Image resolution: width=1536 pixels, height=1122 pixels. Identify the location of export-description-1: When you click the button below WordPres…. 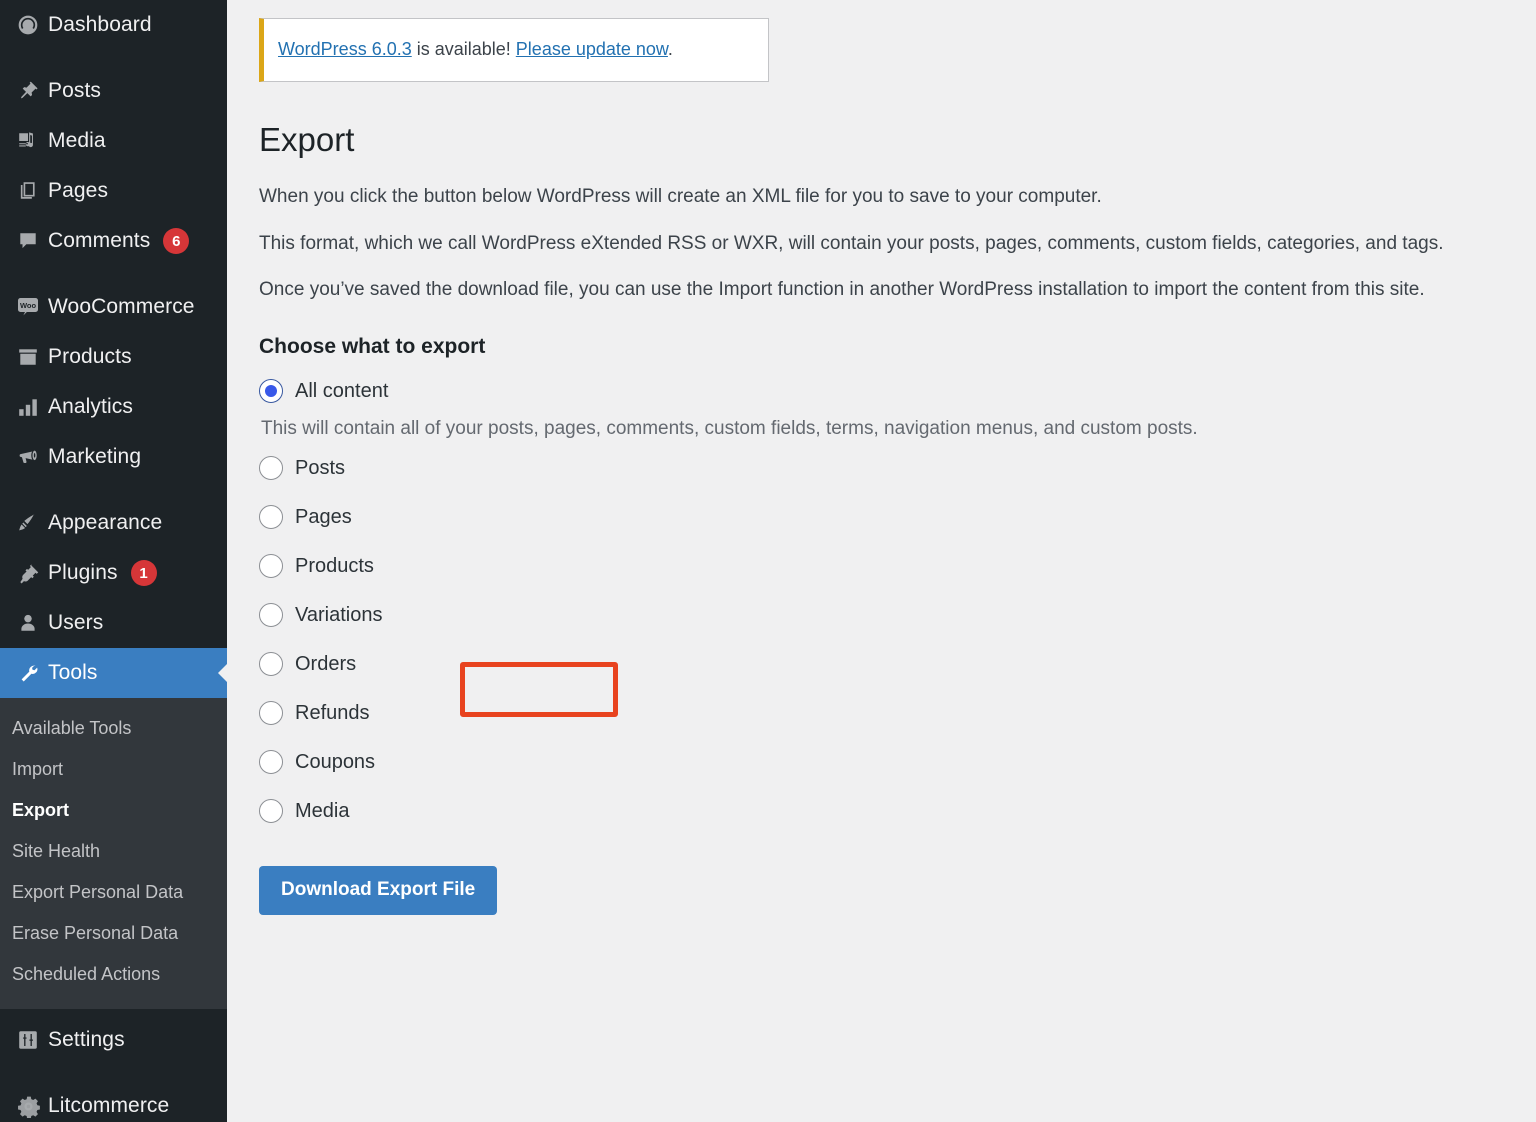
(680, 197).